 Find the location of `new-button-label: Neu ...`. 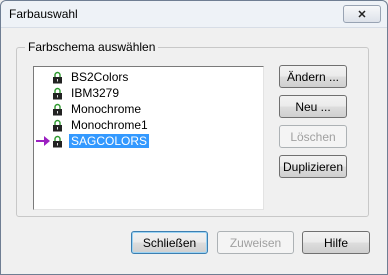

new-button-label: Neu ... is located at coordinates (313, 106).